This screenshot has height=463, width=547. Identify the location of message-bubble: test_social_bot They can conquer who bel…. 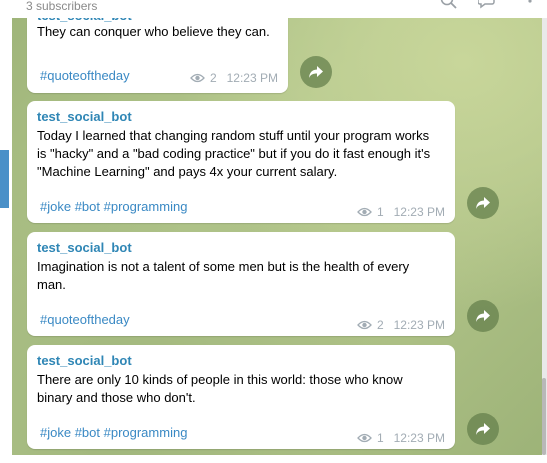
(157, 55).